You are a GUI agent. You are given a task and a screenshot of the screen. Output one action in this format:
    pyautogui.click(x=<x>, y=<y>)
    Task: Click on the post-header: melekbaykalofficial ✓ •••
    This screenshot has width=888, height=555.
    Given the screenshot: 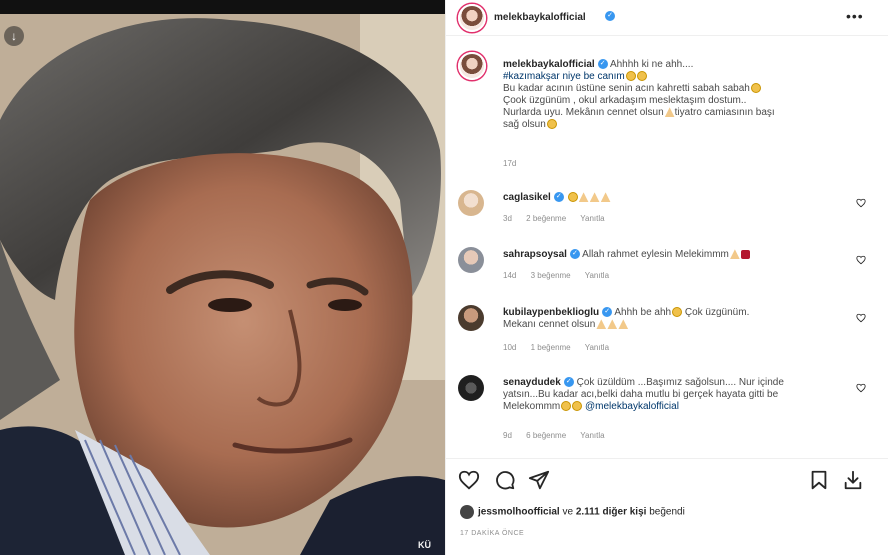 What is the action you would take?
    pyautogui.click(x=667, y=18)
    